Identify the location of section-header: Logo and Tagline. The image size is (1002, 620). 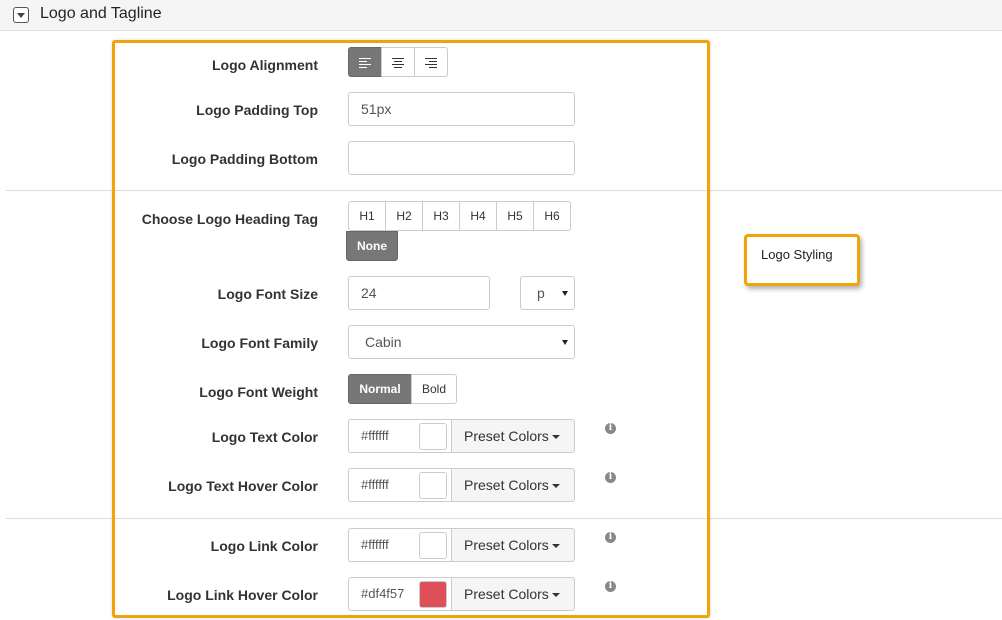
(501, 15).